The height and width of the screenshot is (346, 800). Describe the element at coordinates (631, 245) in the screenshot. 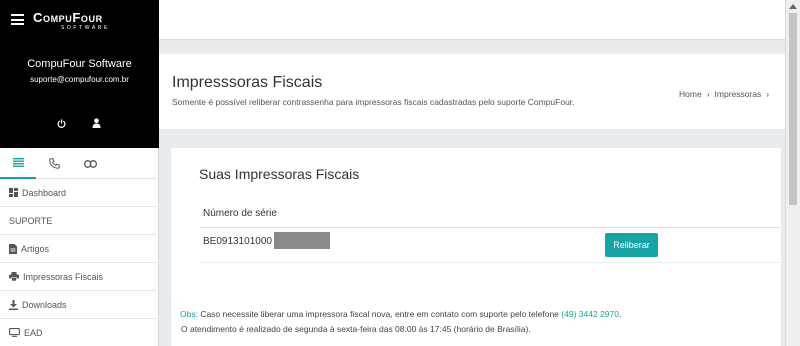

I see `reliberar-button: Reliberar` at that location.